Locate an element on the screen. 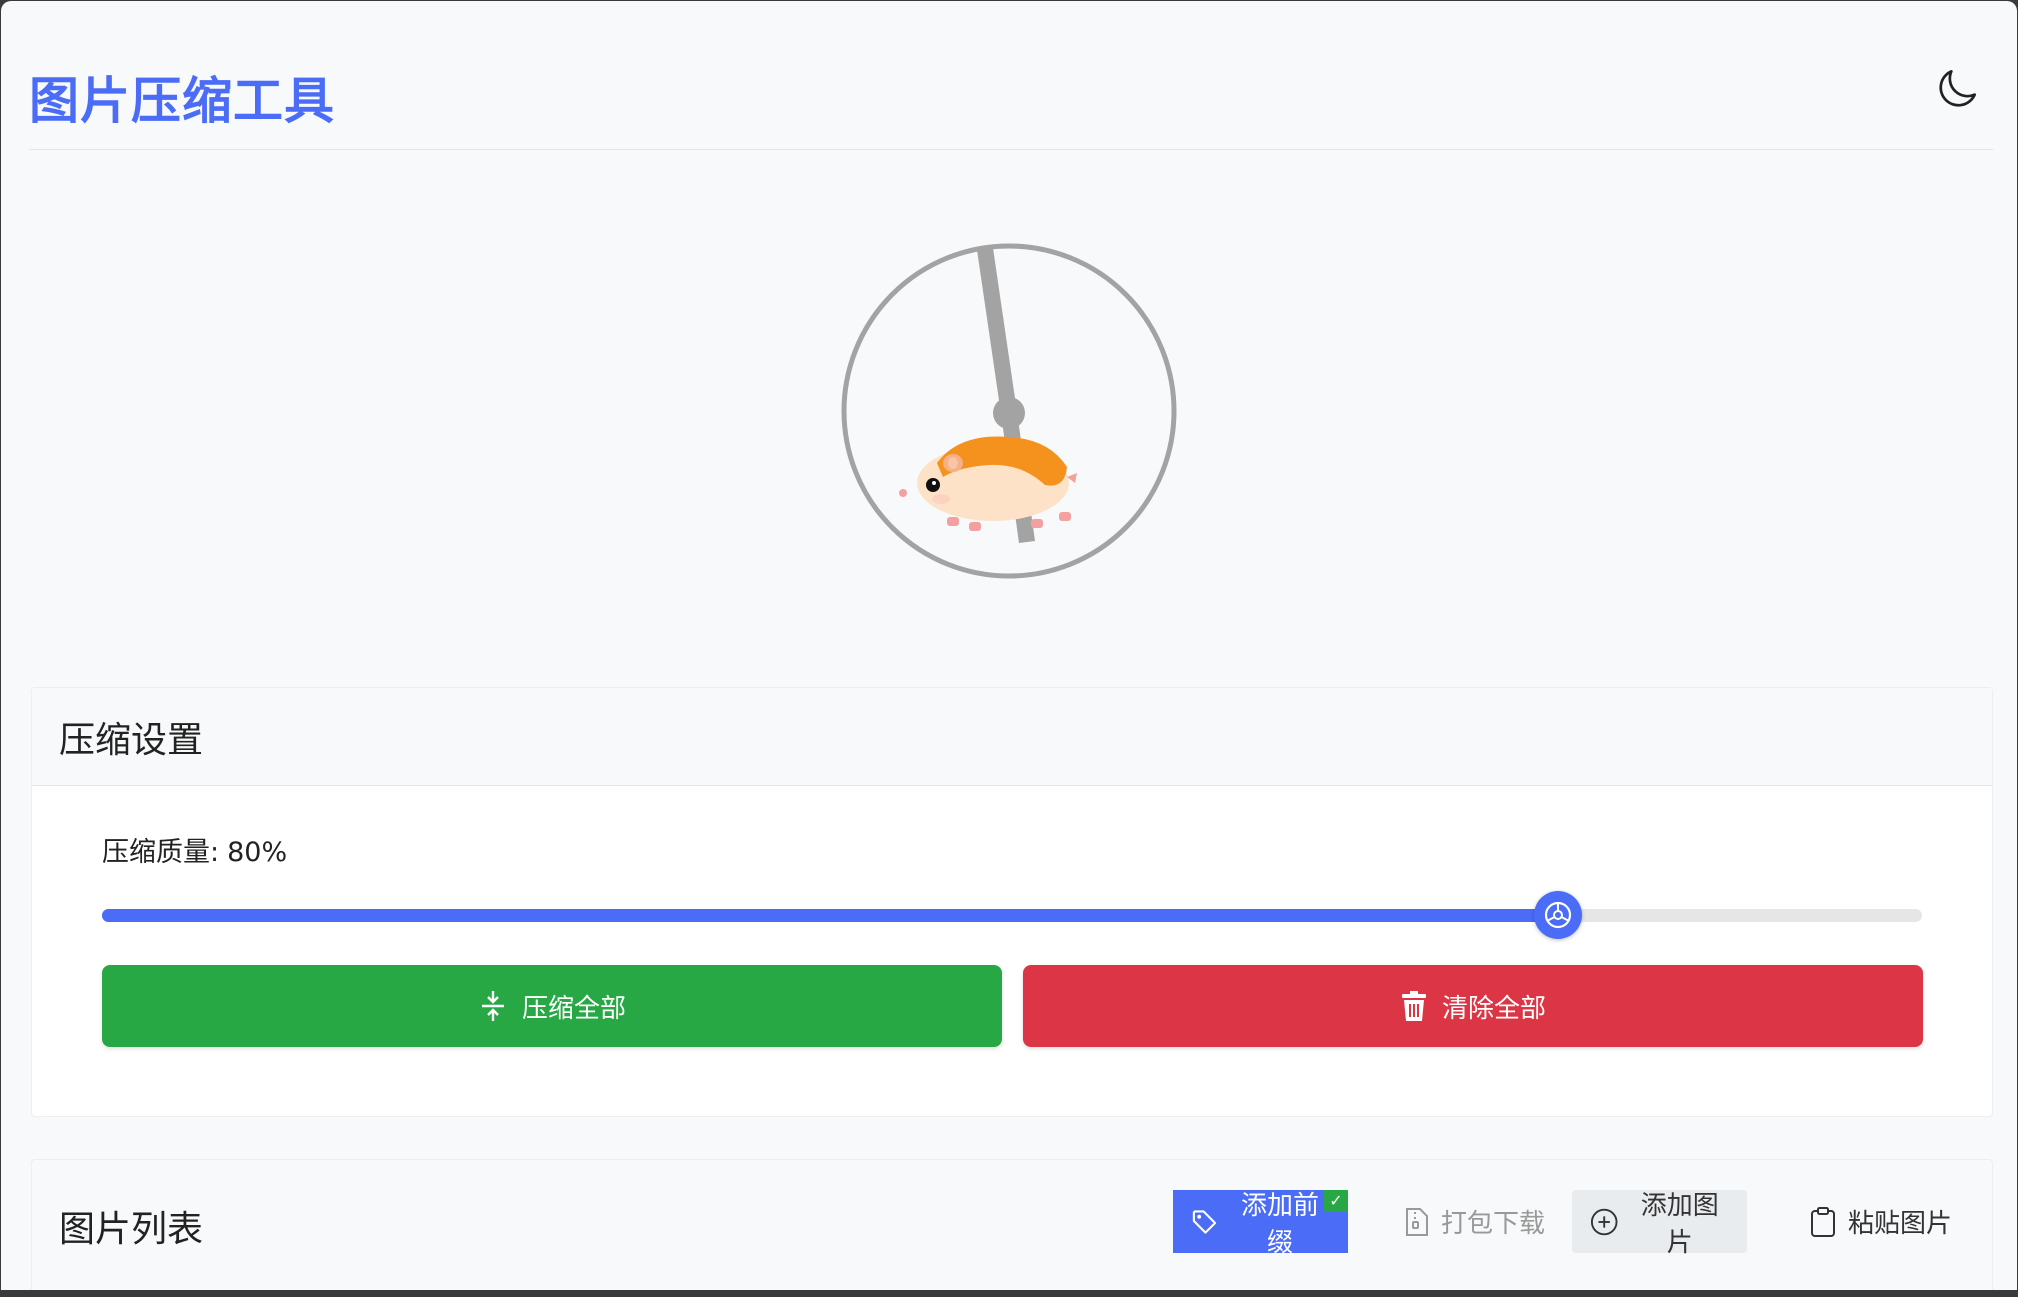 The image size is (2018, 1297). add-image-label: 添加图片 is located at coordinates (1679, 1224).